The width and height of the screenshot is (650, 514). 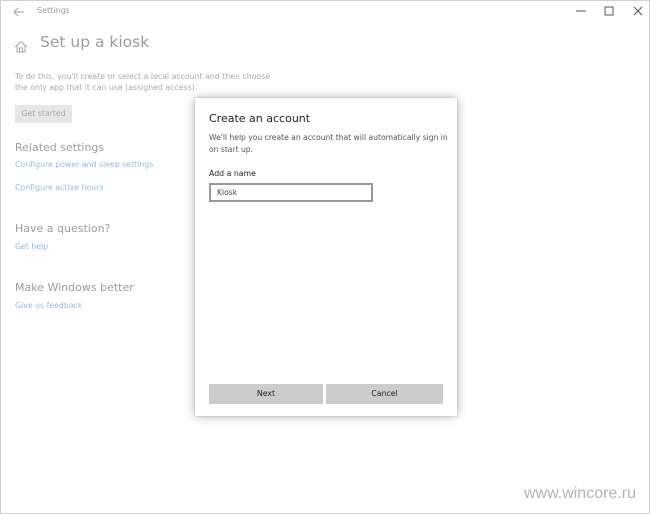 I want to click on name-field-label: Add a name, so click(x=232, y=173).